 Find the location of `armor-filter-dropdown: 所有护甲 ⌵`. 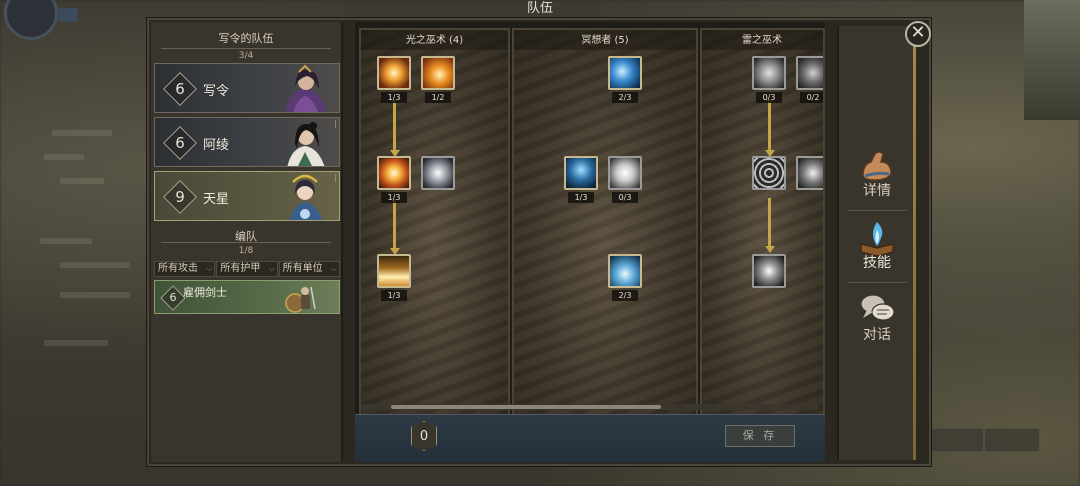

armor-filter-dropdown: 所有护甲 ⌵ is located at coordinates (247, 269).